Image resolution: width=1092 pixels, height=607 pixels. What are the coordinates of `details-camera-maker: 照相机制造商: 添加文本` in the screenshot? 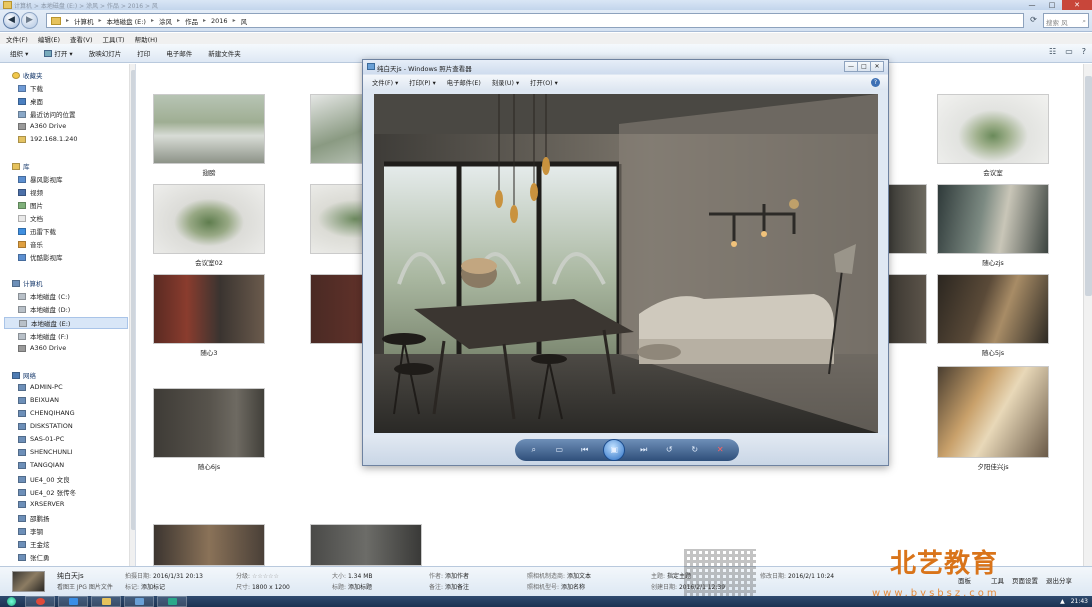 It's located at (559, 575).